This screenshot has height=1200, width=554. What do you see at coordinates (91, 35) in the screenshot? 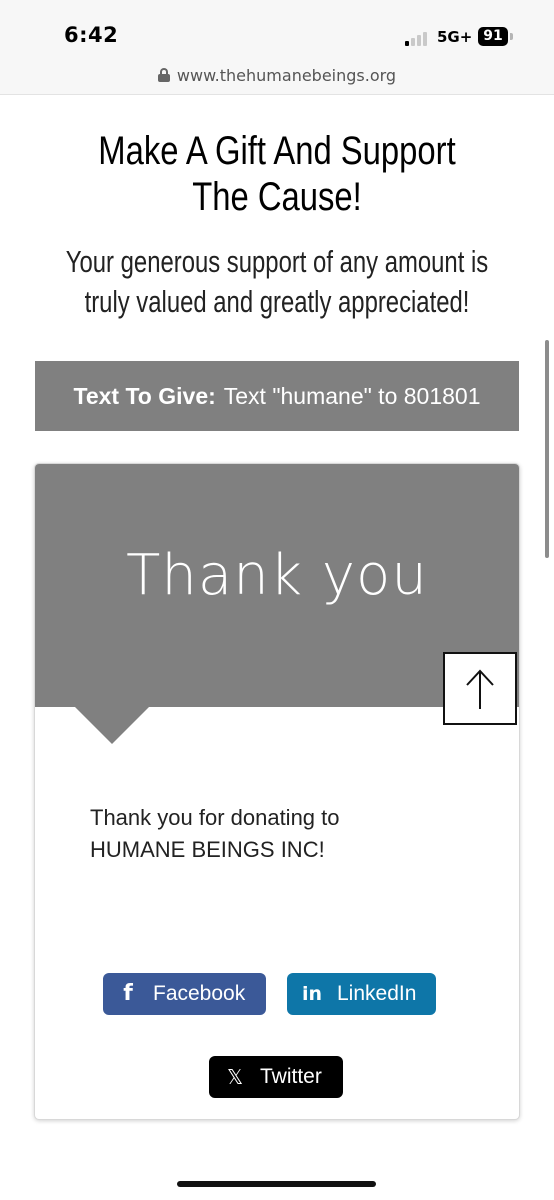
I see `status-time: 6:42` at bounding box center [91, 35].